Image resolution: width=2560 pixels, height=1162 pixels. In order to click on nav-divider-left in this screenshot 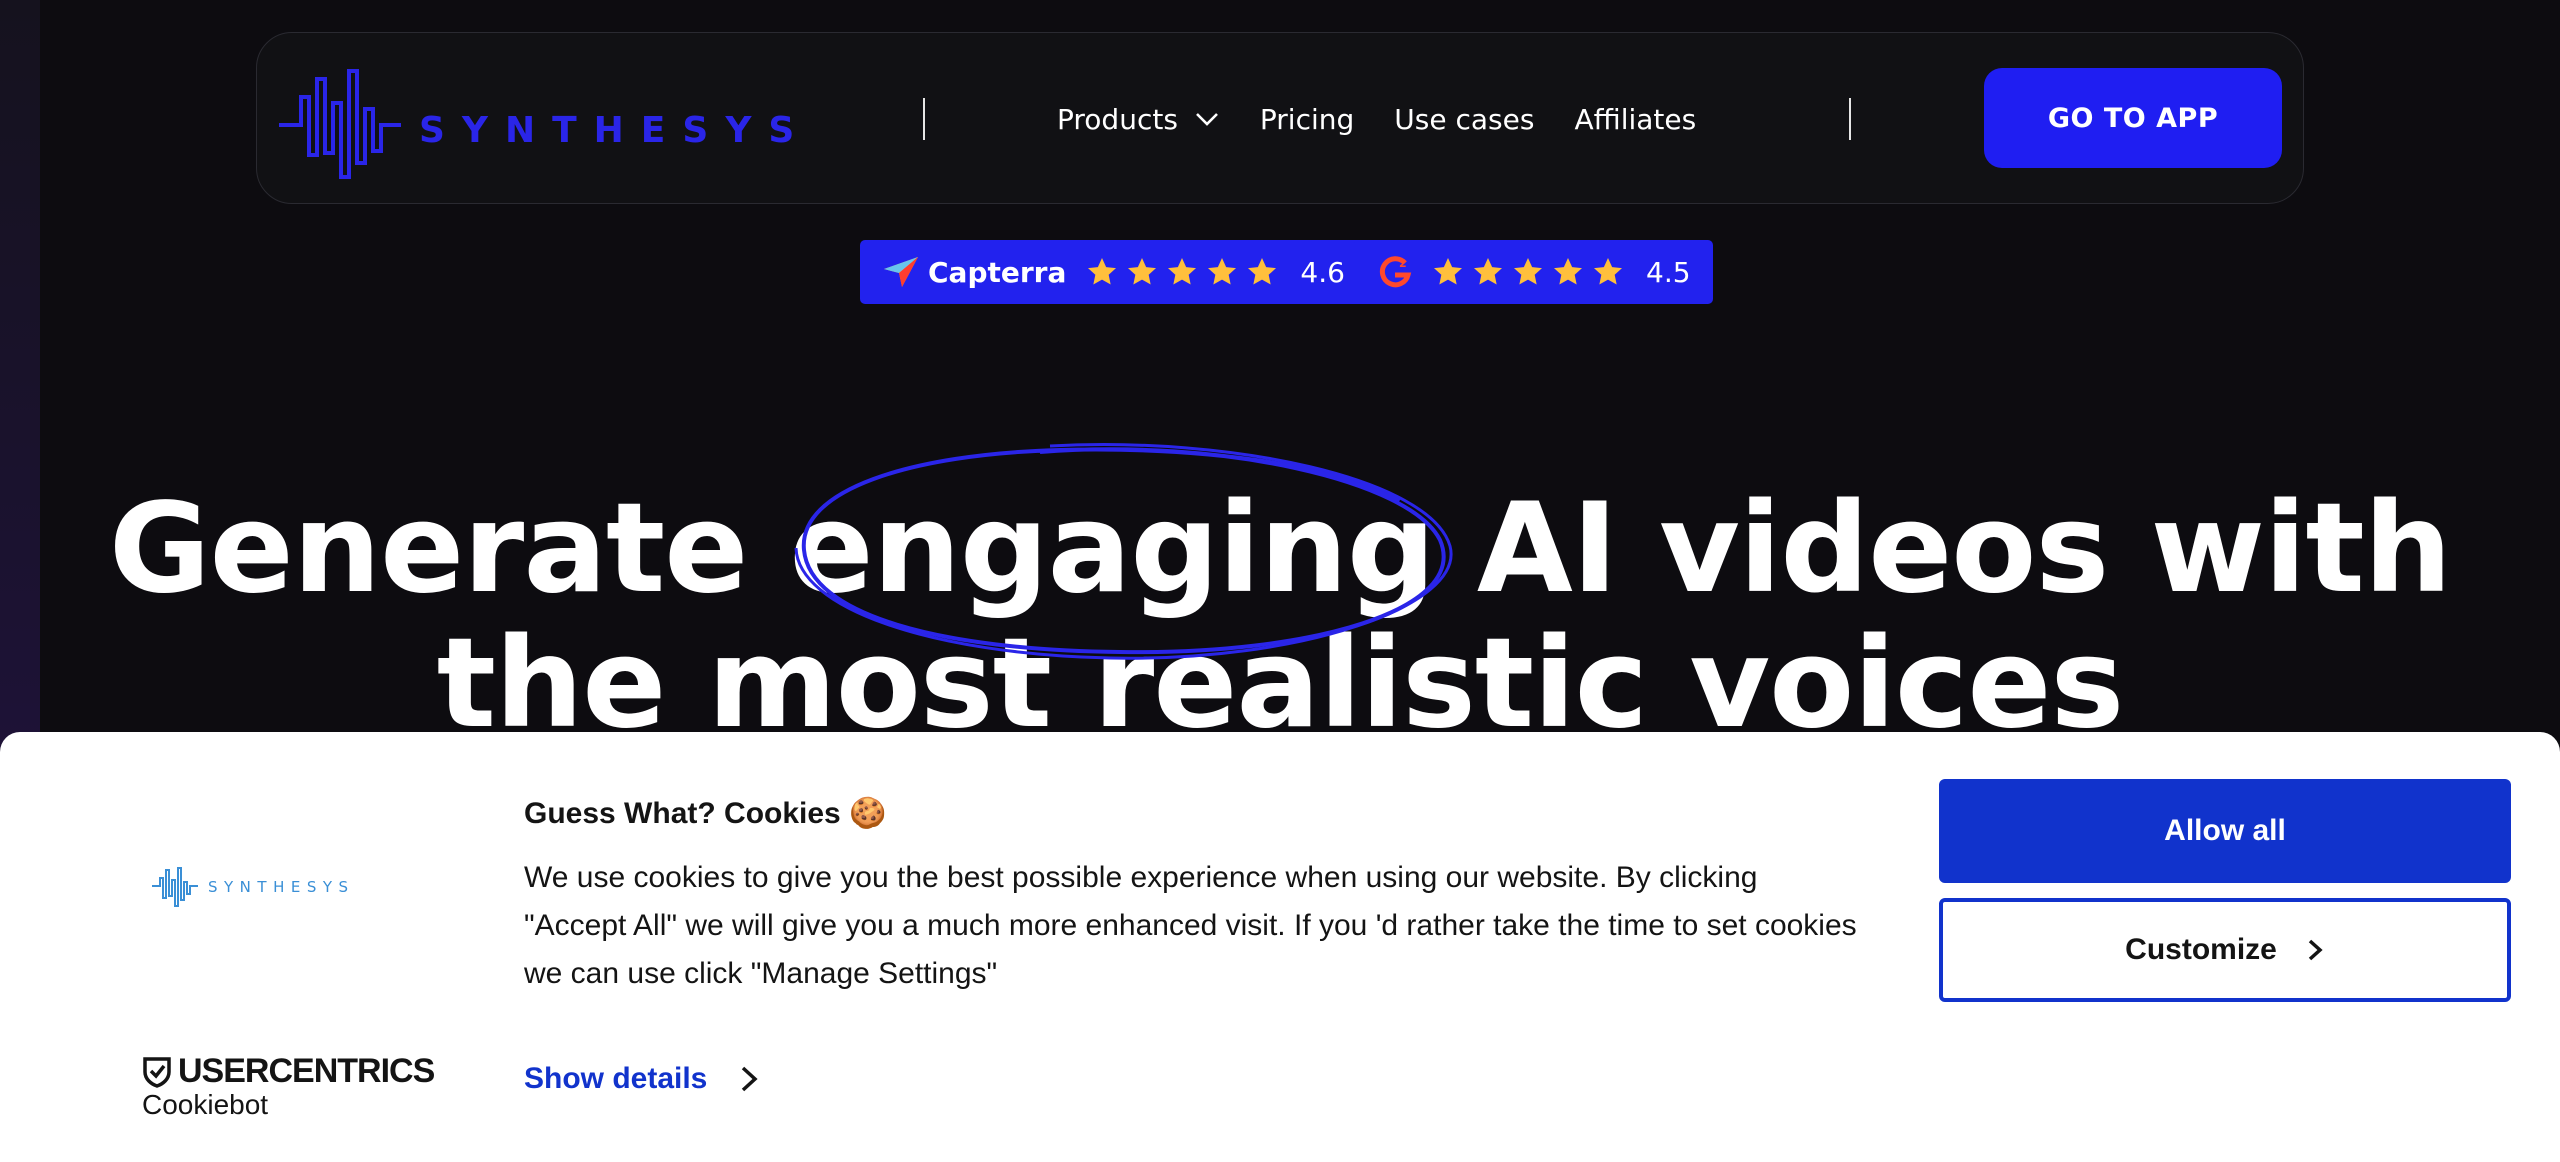, I will do `click(924, 119)`.